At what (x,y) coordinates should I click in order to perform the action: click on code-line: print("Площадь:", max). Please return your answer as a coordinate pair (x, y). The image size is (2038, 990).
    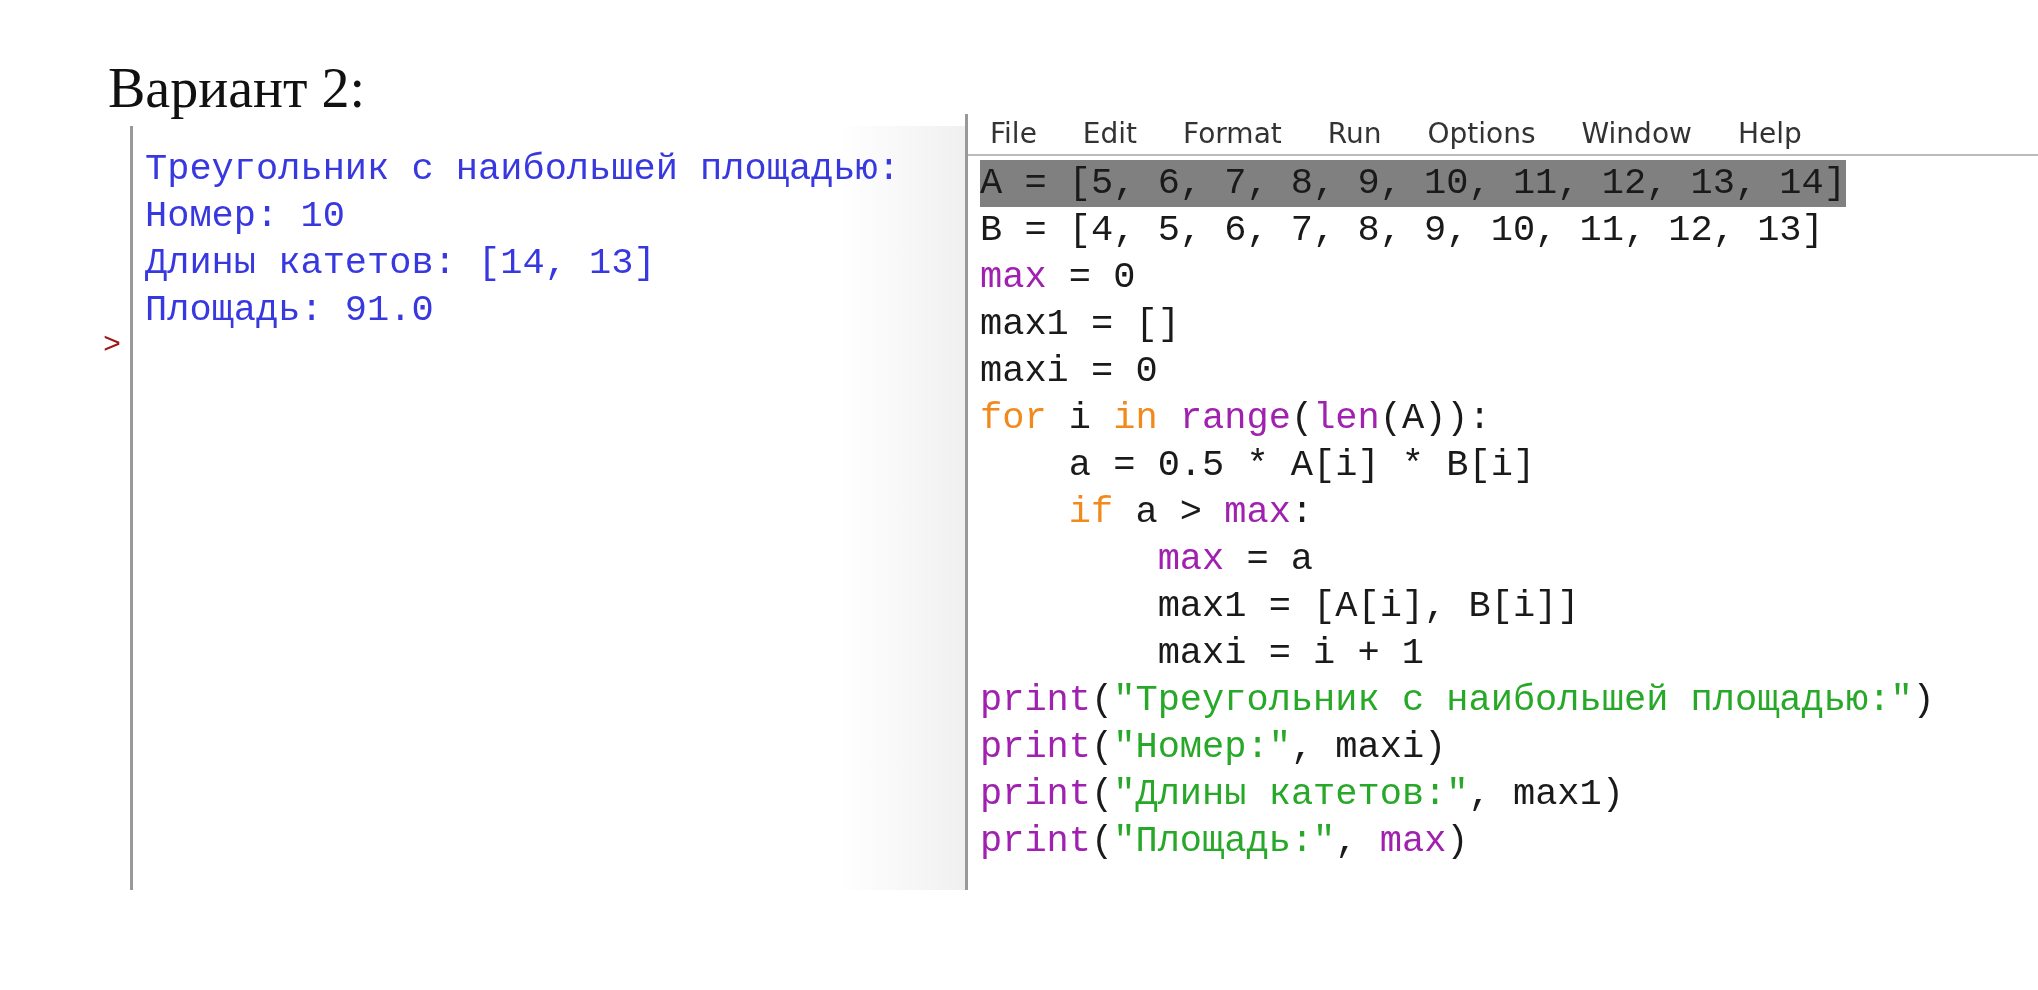
    Looking at the image, I should click on (1224, 841).